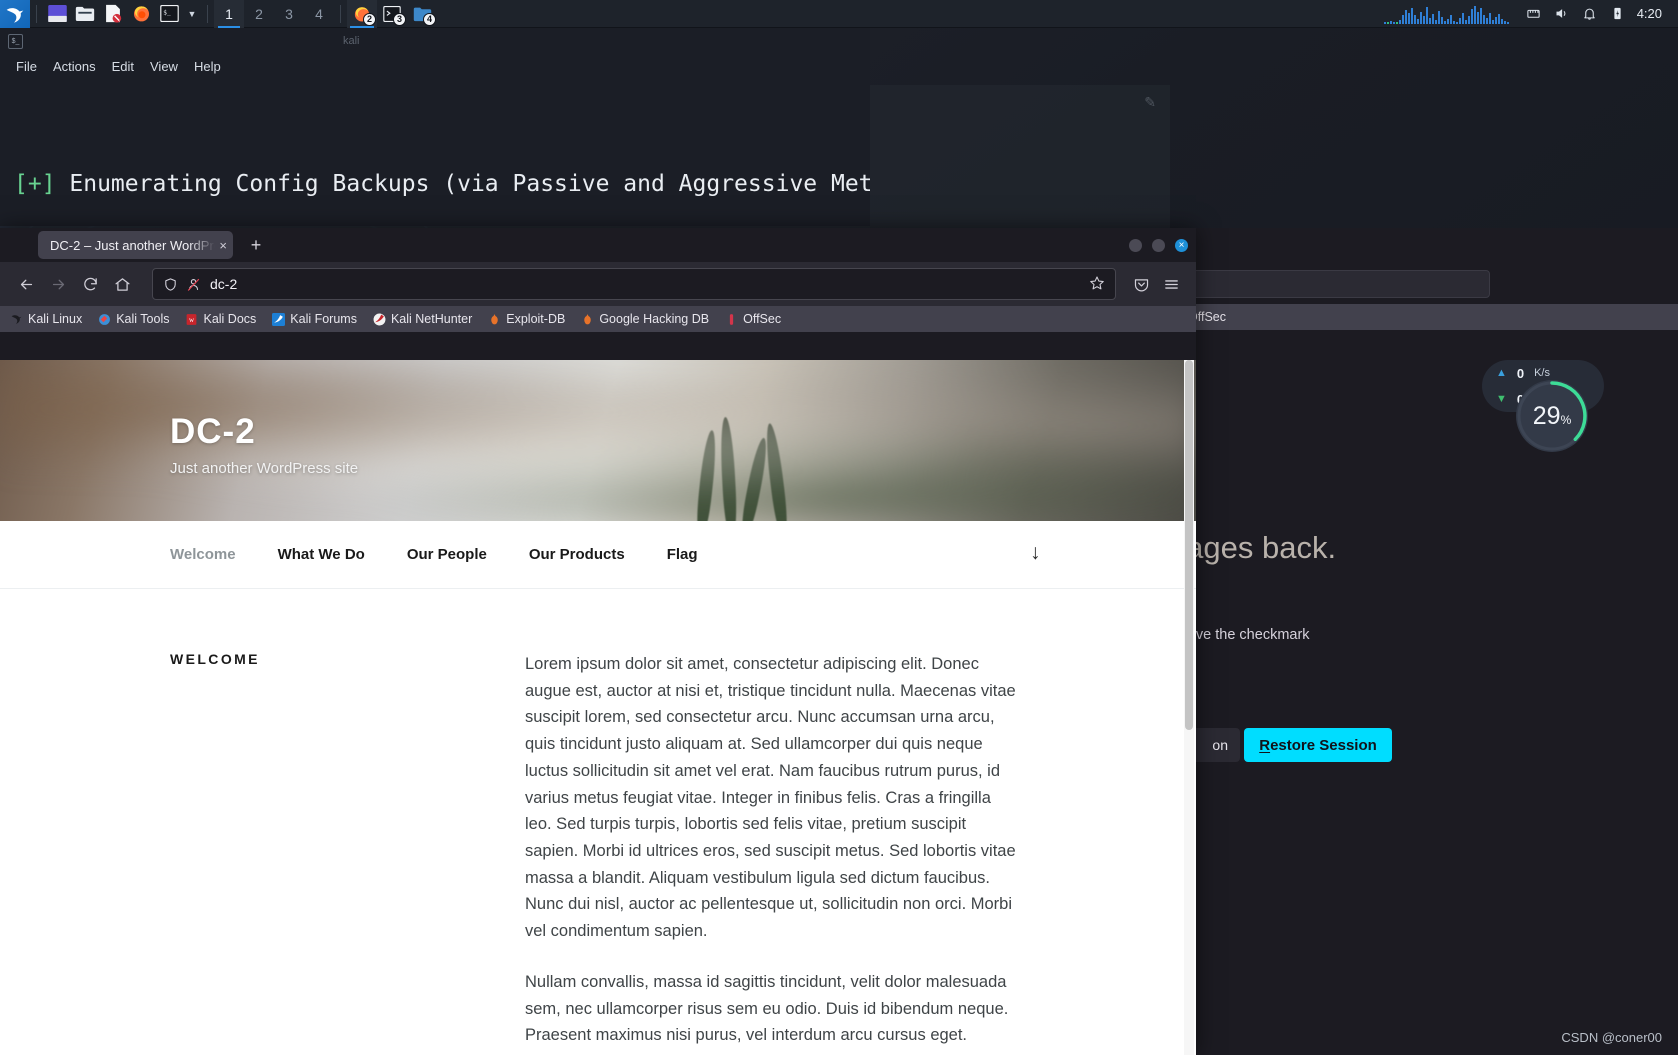  I want to click on page-scrollbar-thumb, so click(1189, 545).